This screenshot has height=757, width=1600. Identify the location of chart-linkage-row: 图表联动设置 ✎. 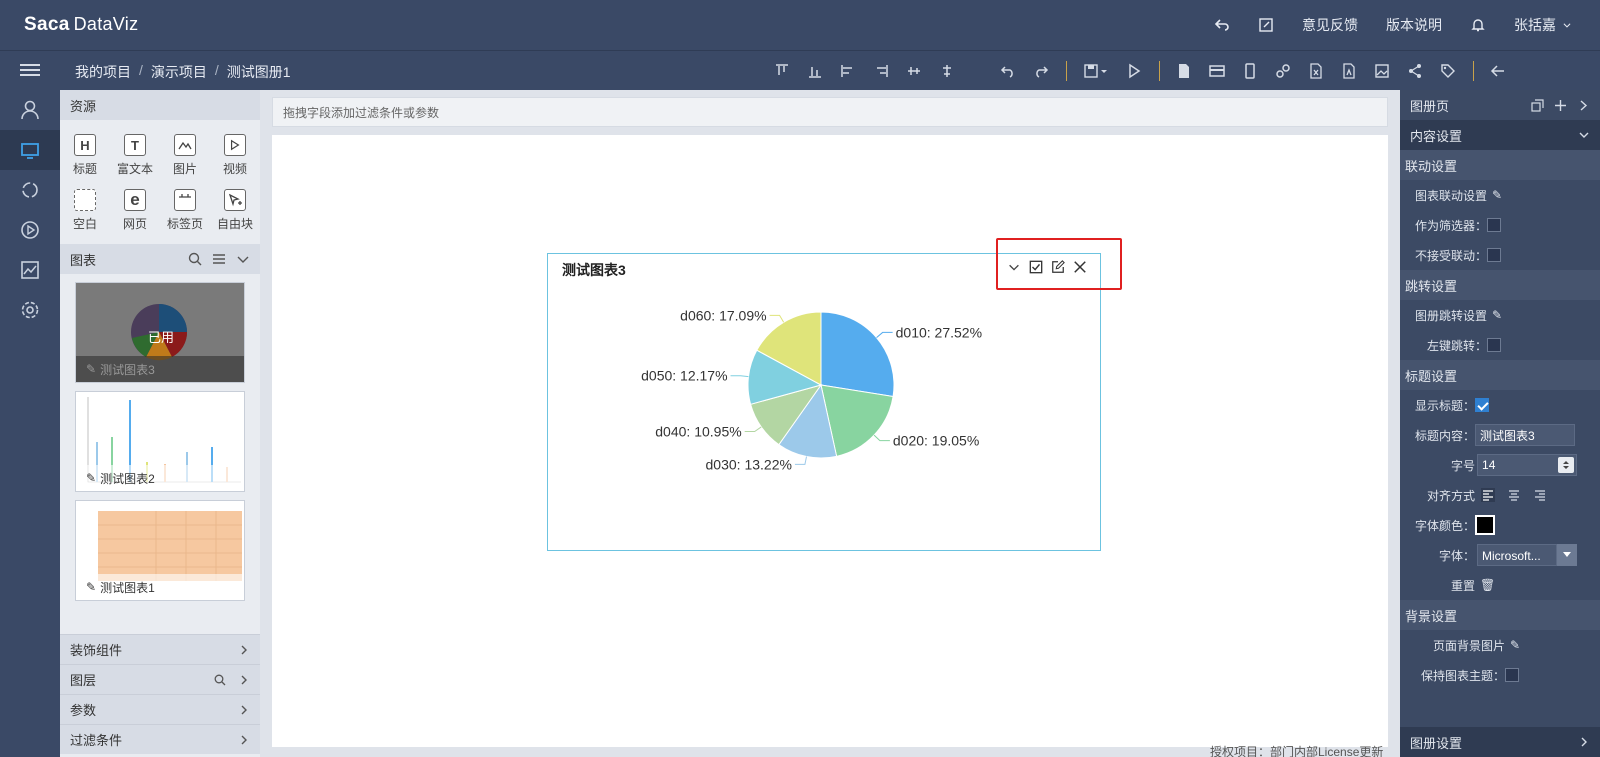
(1500, 195).